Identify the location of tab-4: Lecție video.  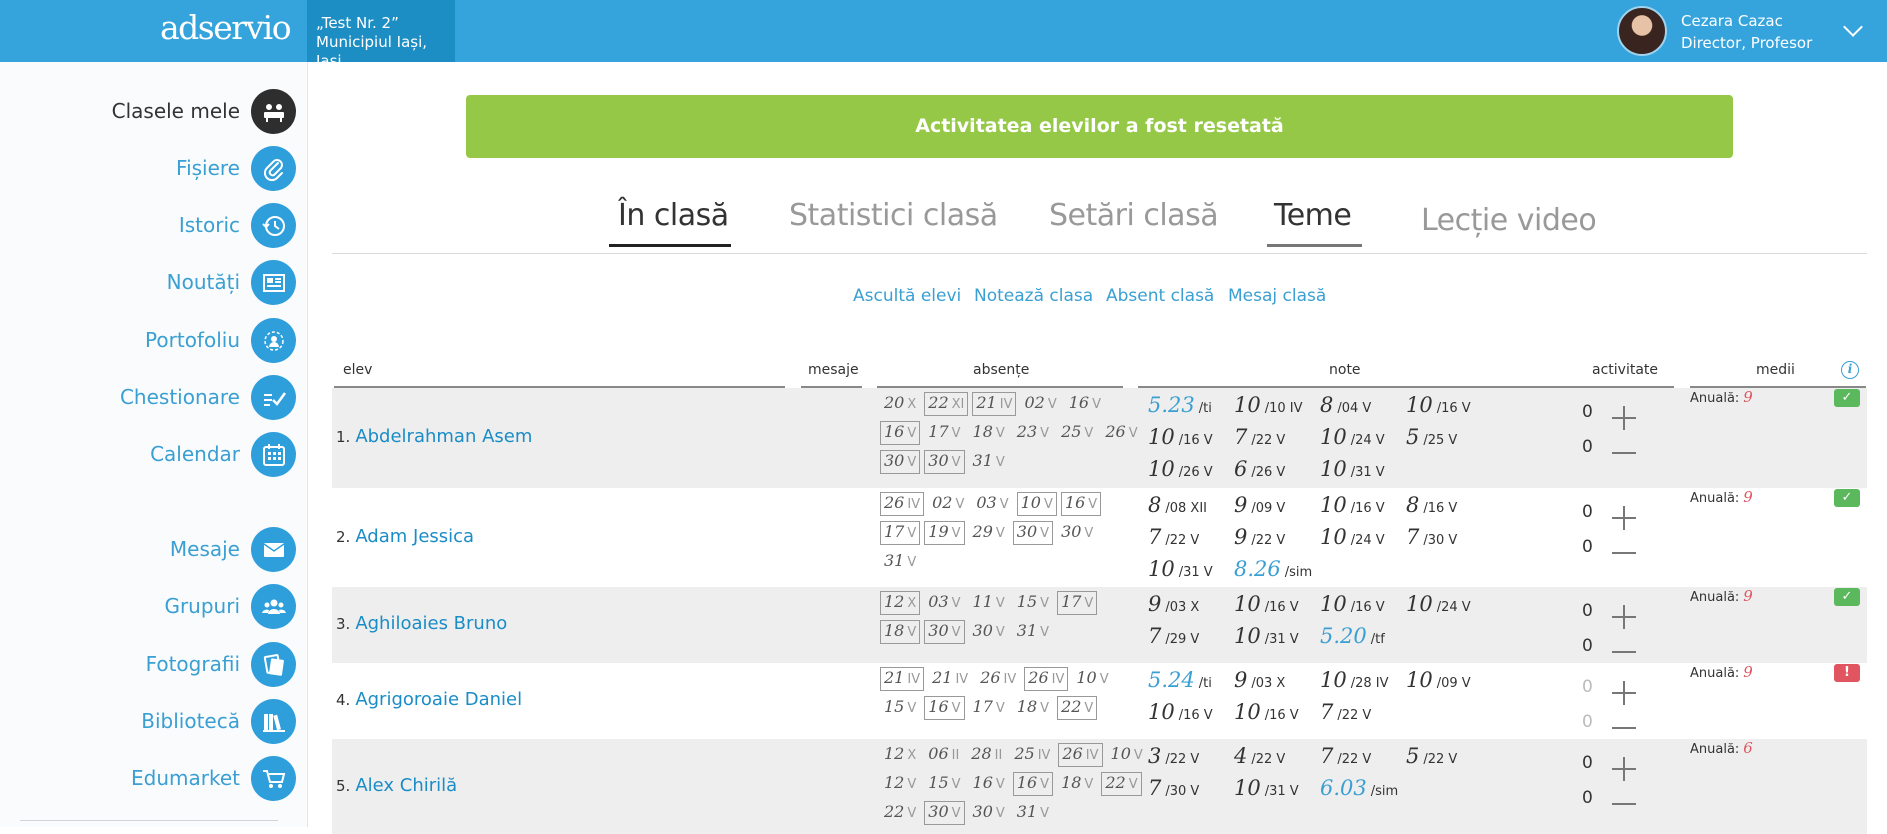
(1509, 220).